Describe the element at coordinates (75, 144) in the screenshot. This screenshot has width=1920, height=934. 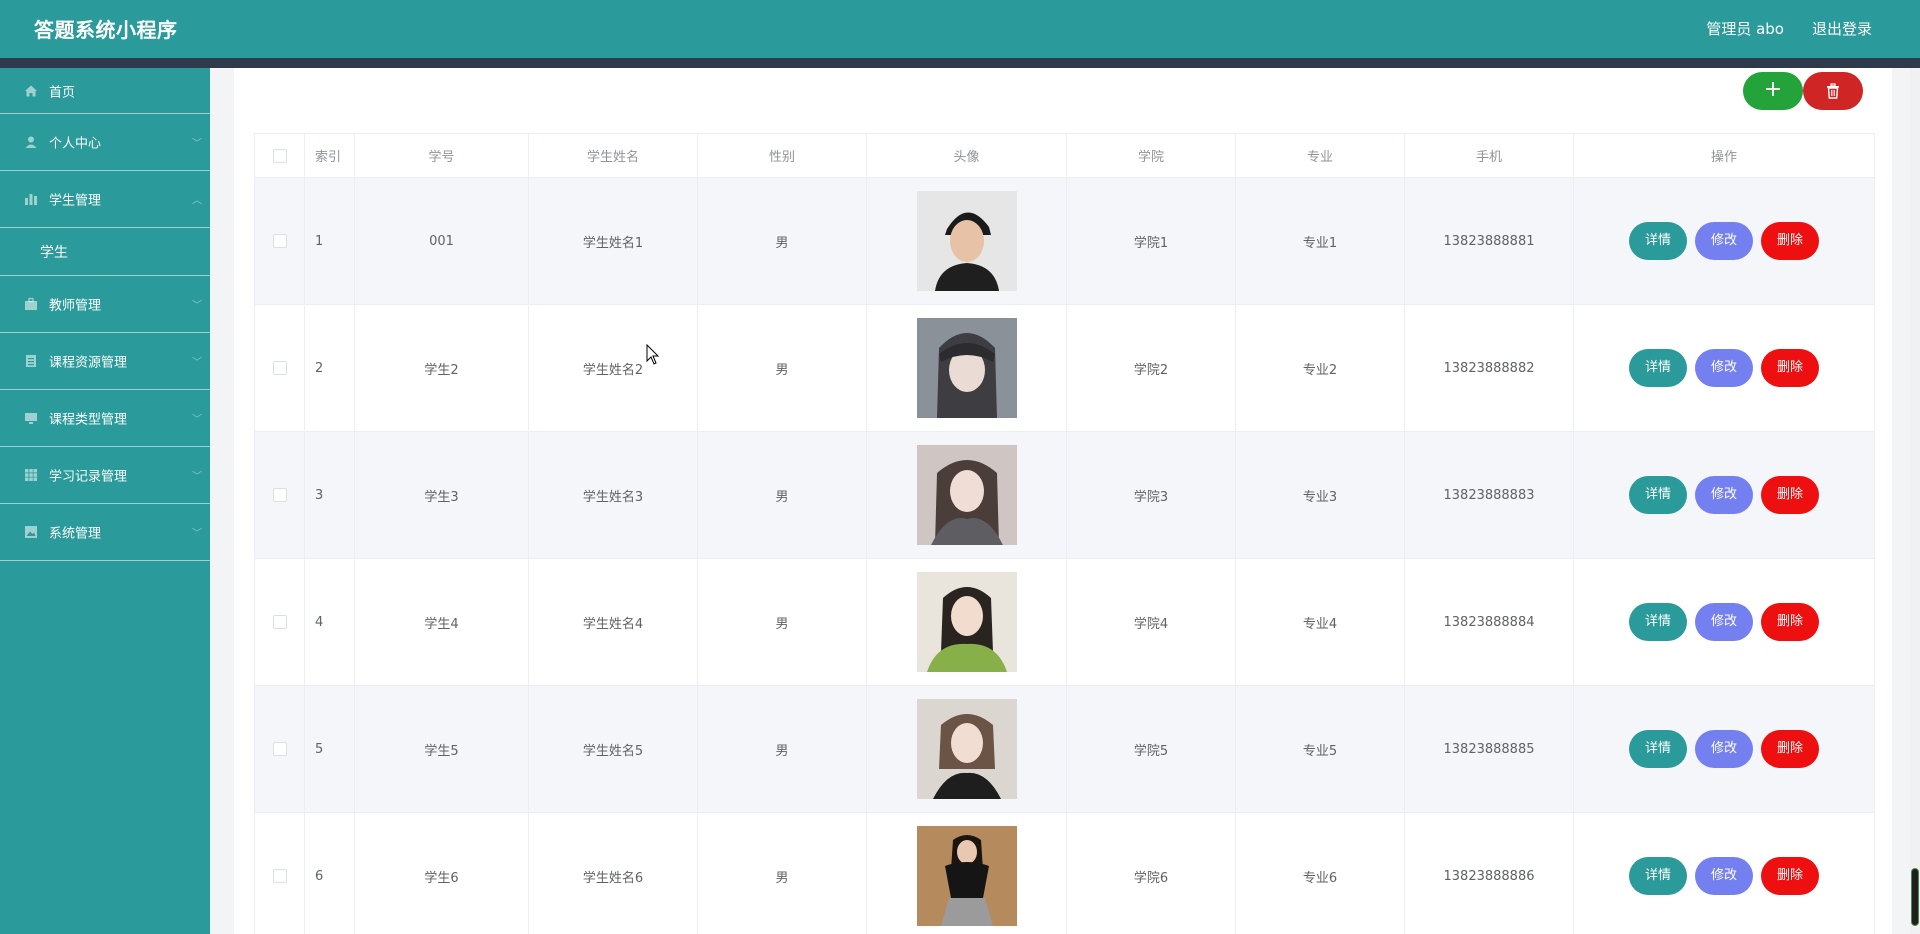
I see `sidebar-item-label: 个人中心` at that location.